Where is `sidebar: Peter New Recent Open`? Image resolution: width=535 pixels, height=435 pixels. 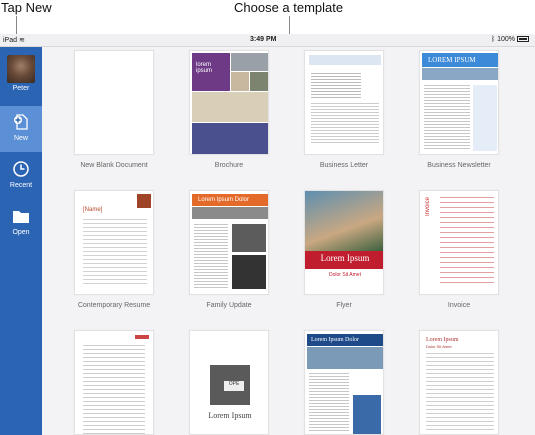
sidebar: Peter New Recent Open is located at coordinates (21, 241).